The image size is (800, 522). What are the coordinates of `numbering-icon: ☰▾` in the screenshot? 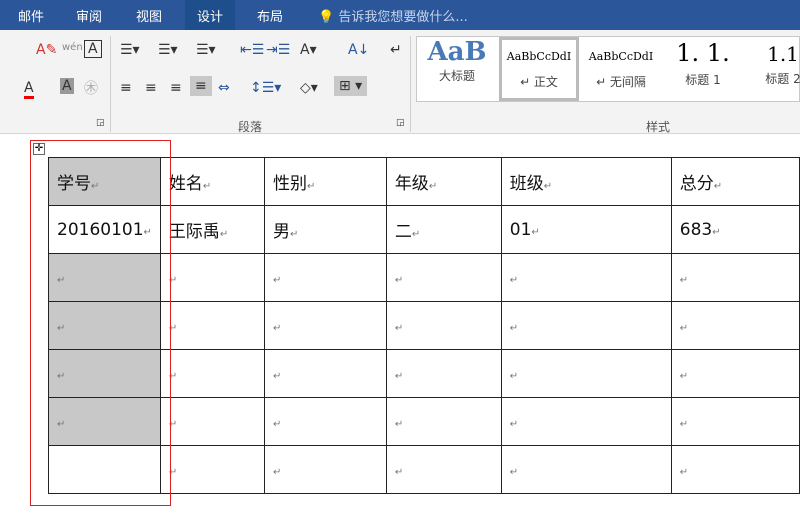 It's located at (168, 50).